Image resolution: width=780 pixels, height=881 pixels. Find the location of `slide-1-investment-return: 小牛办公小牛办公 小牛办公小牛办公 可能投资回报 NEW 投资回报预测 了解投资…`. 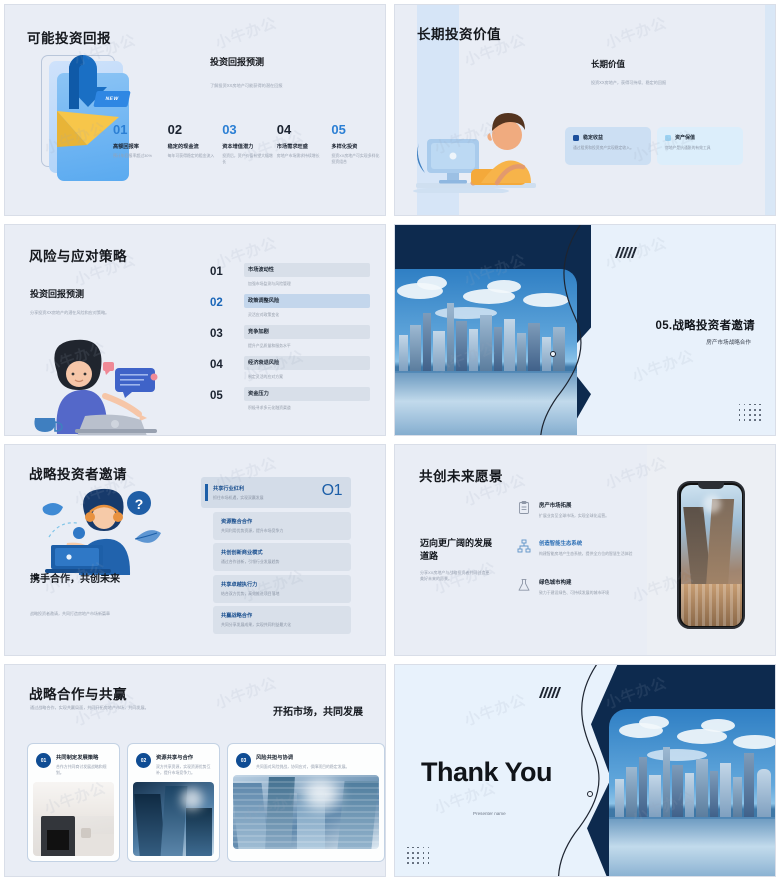

slide-1-investment-return: 小牛办公小牛办公 小牛办公小牛办公 可能投资回报 NEW 投资回报预测 了解投资… is located at coordinates (195, 110).